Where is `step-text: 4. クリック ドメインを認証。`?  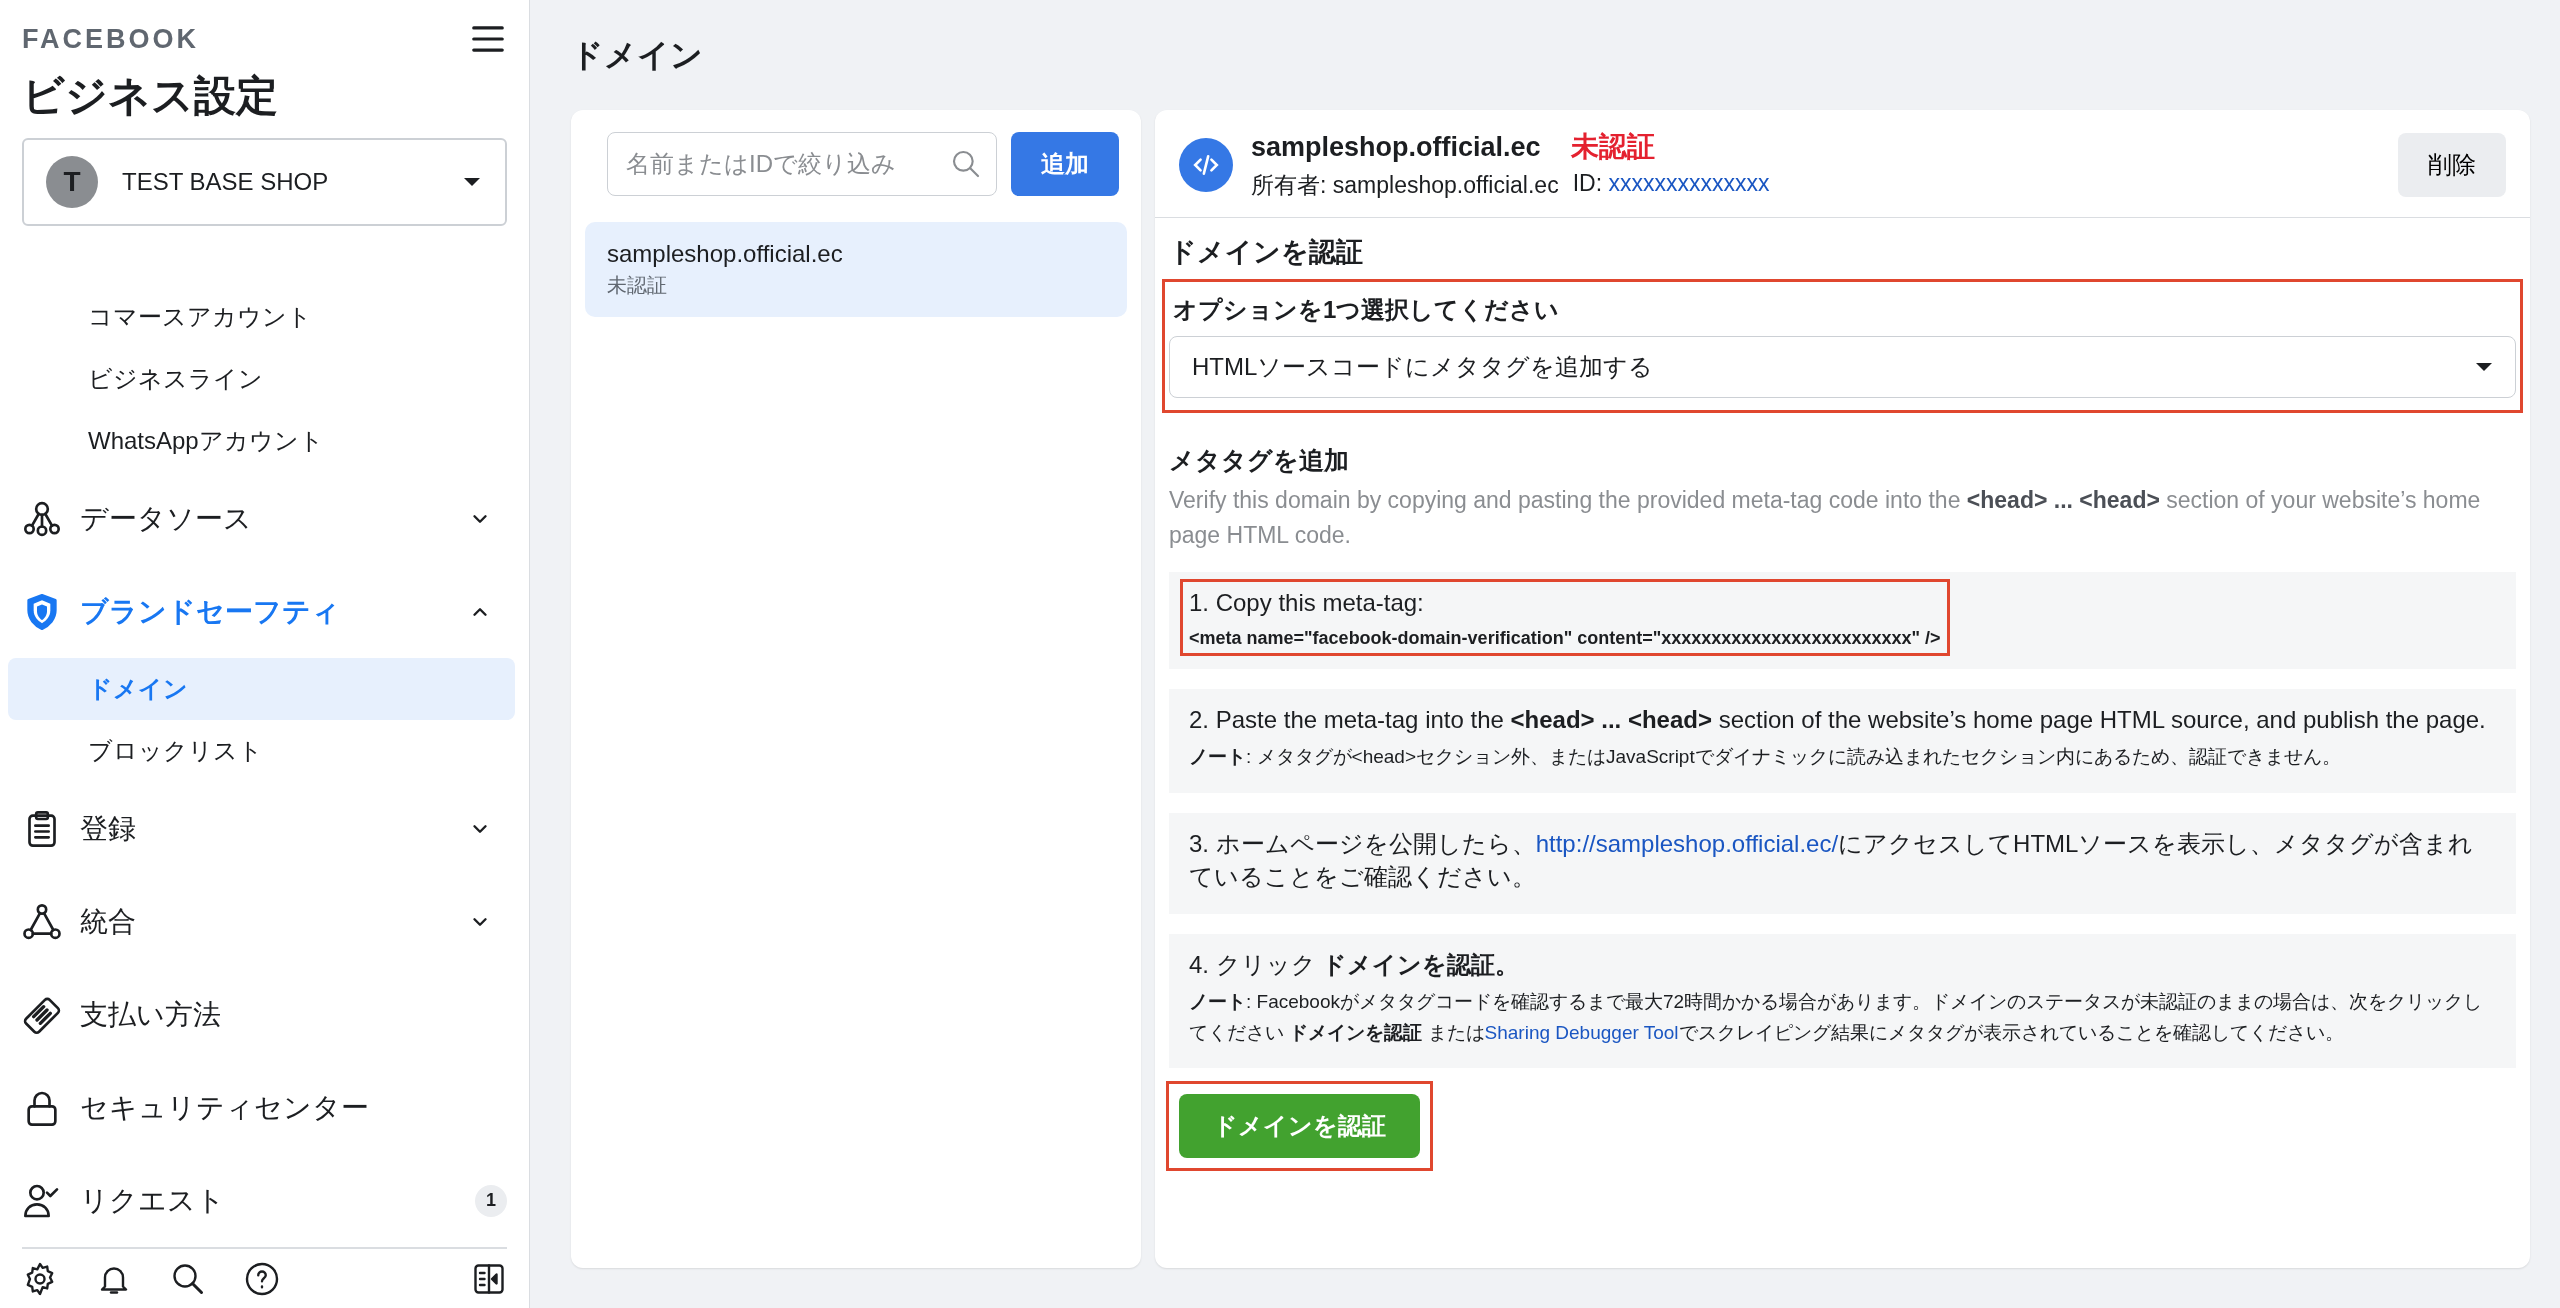
step-text: 4. クリック ドメインを認証。 is located at coordinates (1355, 964).